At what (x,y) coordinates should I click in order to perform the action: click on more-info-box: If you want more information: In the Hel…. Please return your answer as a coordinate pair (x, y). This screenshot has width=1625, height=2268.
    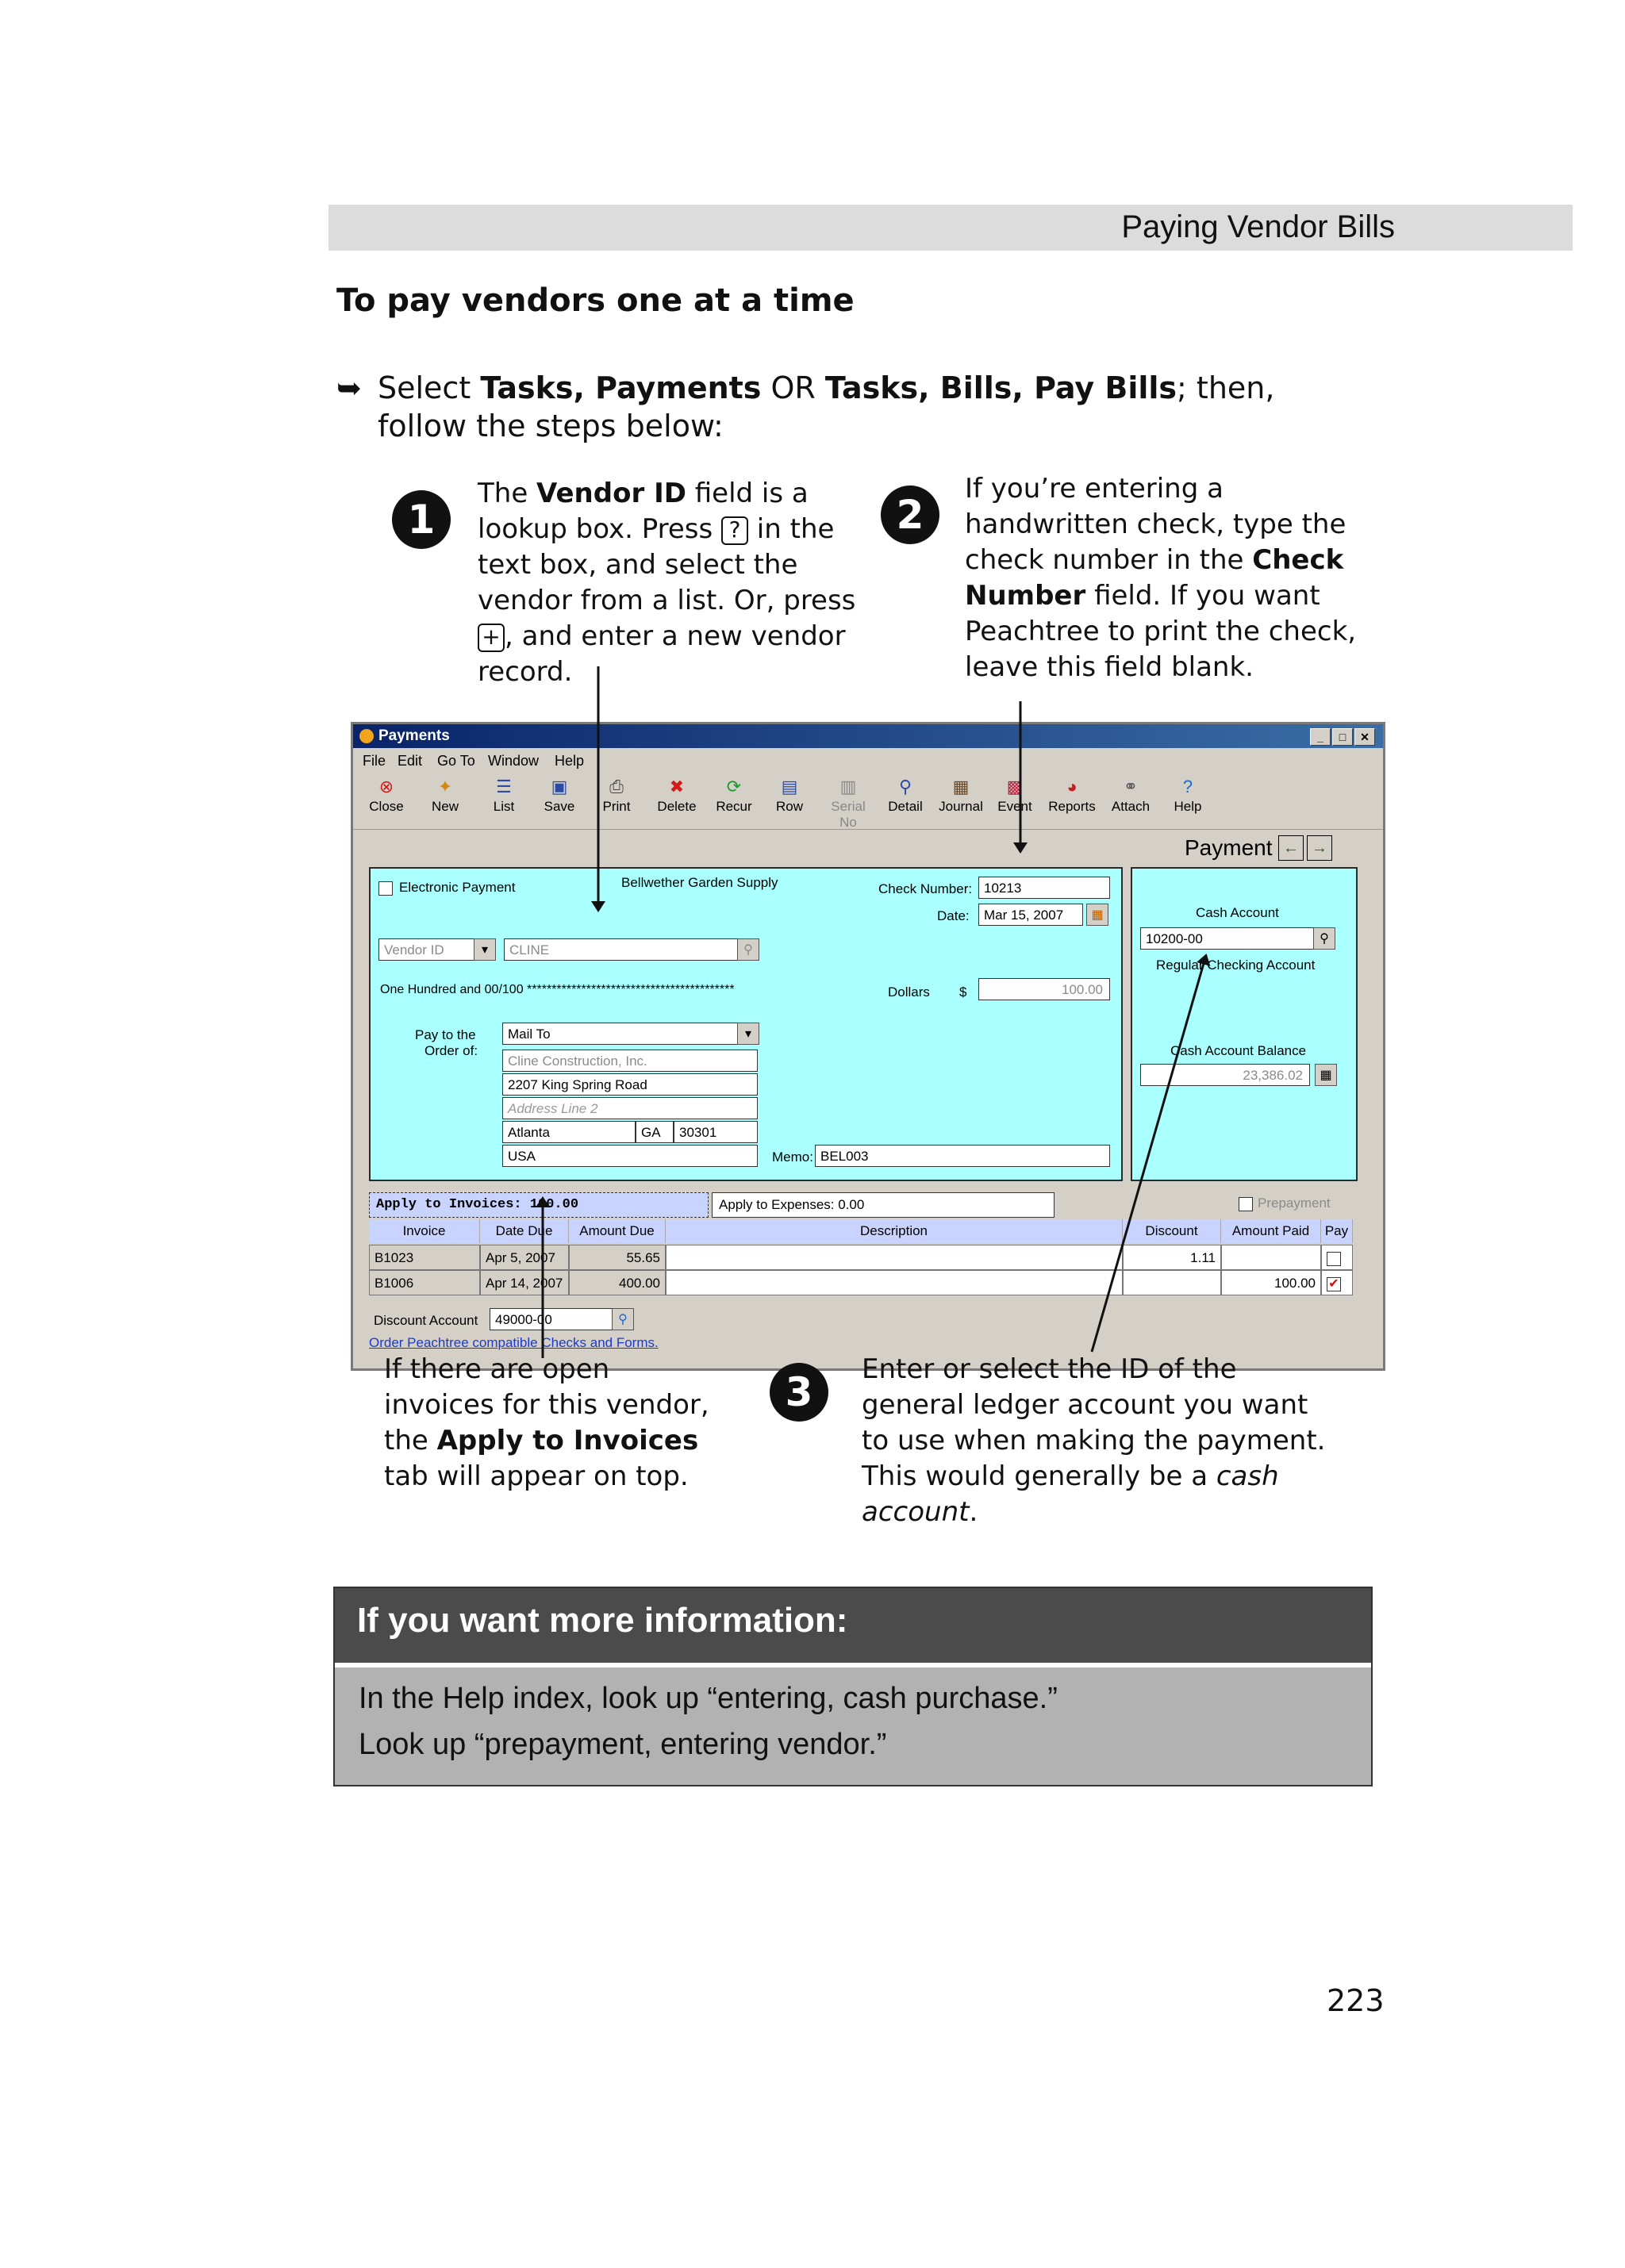
    Looking at the image, I should click on (853, 1686).